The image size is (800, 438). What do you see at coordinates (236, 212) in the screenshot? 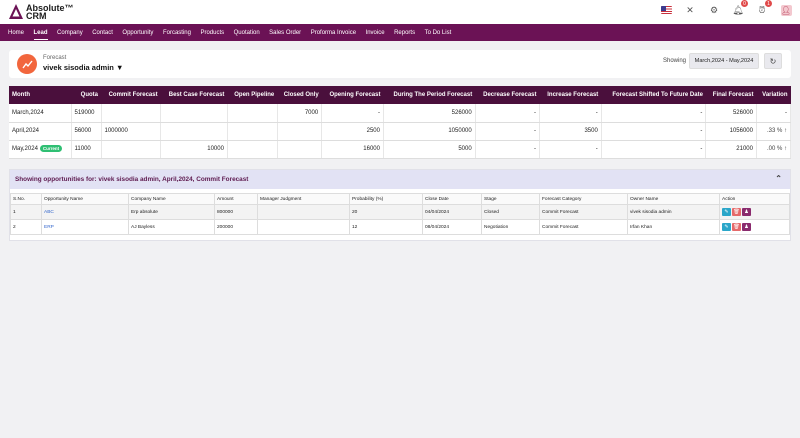
I see `amount-cell: 800000` at bounding box center [236, 212].